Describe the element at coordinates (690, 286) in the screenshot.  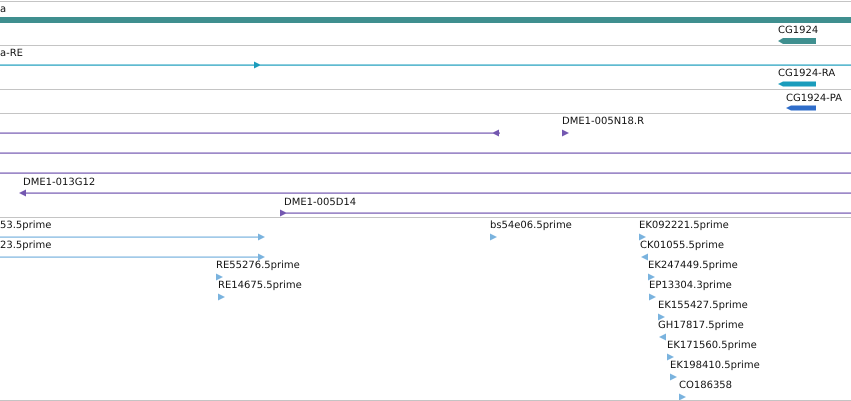
I see `feature-label: EP13304.3prime` at that location.